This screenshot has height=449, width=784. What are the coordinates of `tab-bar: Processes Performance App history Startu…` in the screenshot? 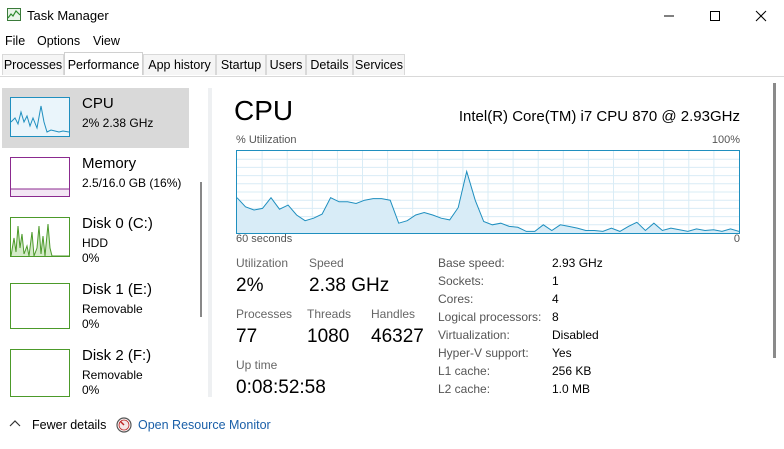 It's located at (392, 64).